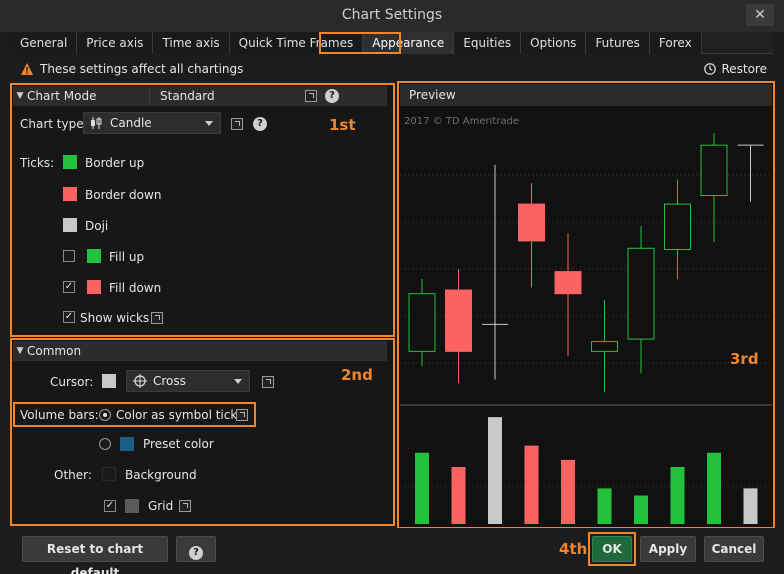 This screenshot has height=574, width=784. What do you see at coordinates (54, 351) in the screenshot?
I see `common-title: Common` at bounding box center [54, 351].